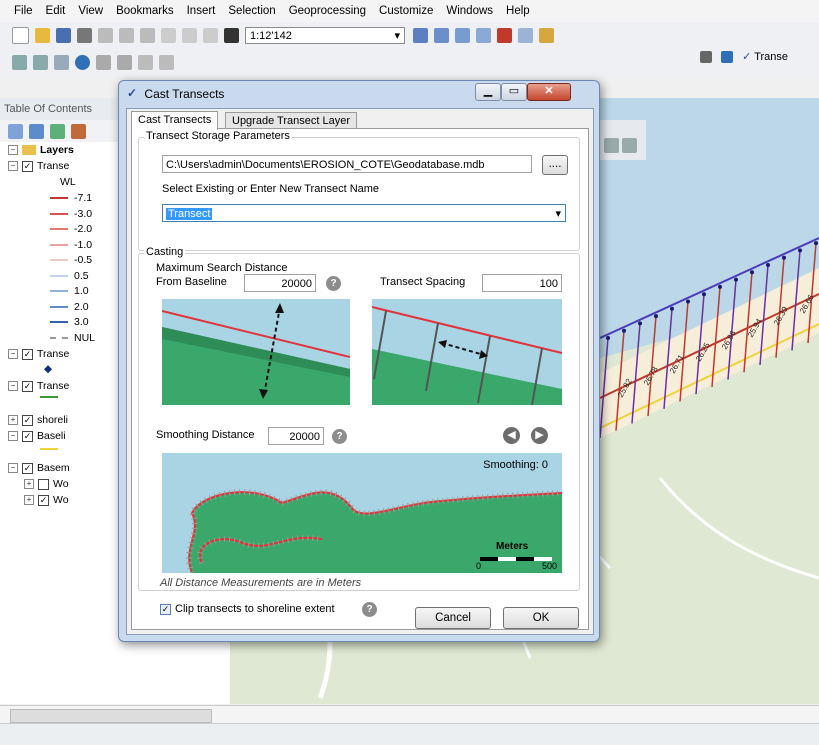 The width and height of the screenshot is (819, 745). I want to click on from-baseline-input: 20000, so click(280, 283).